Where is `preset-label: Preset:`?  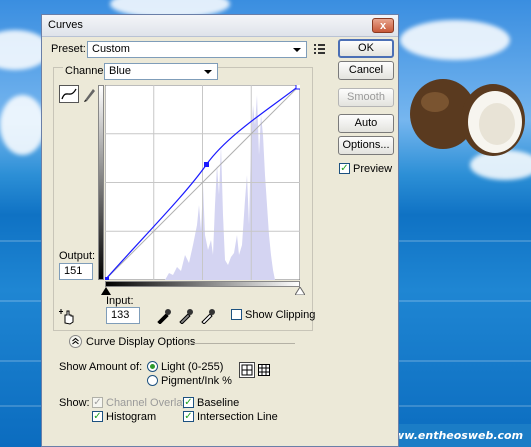
preset-label: Preset: is located at coordinates (68, 49).